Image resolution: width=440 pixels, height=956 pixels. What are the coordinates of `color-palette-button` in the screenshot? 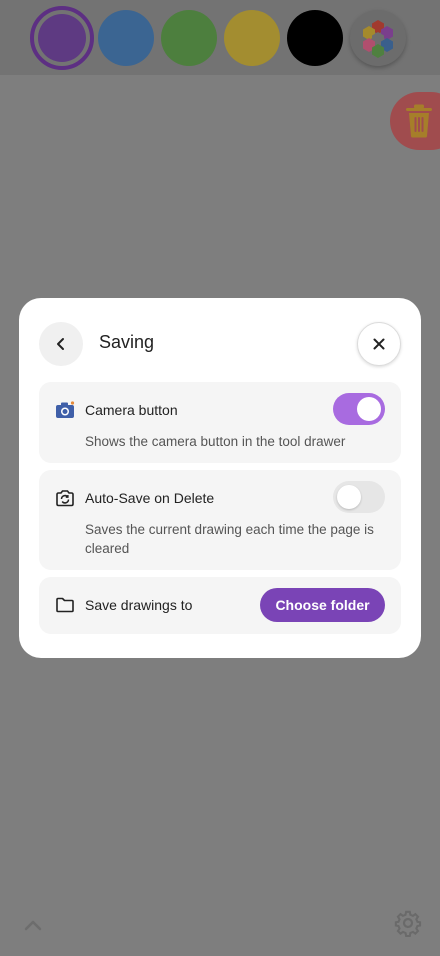 It's located at (378, 38).